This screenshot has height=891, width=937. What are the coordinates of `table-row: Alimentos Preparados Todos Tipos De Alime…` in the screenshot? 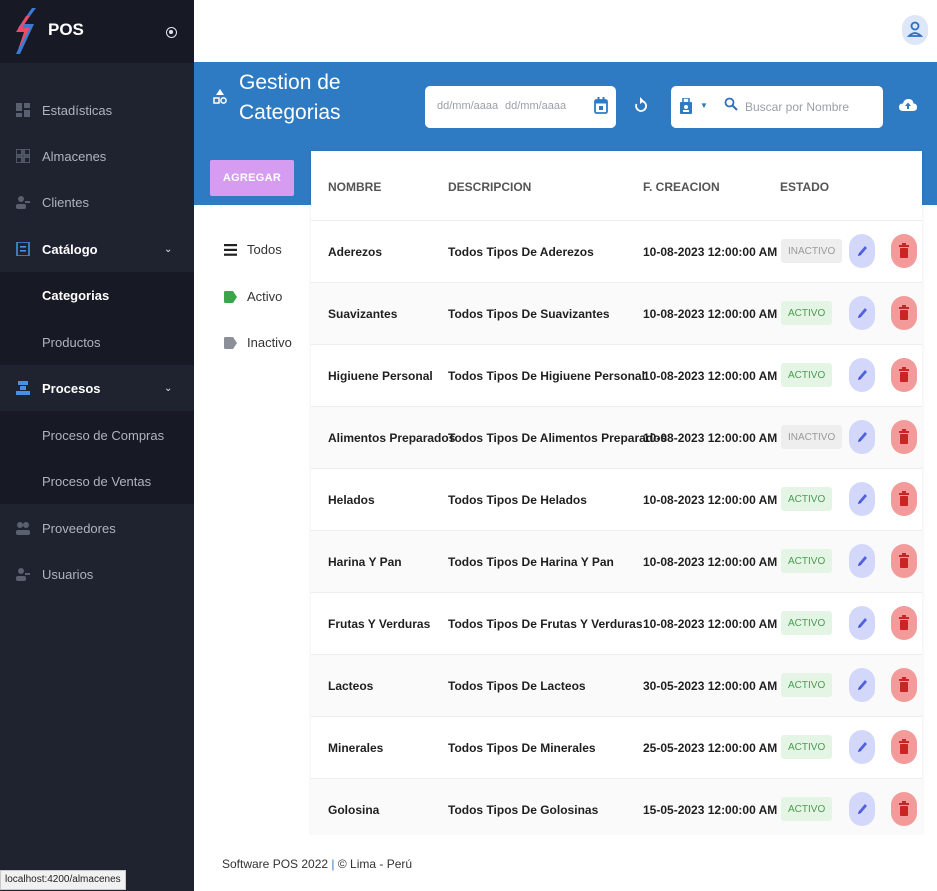 It's located at (616, 438).